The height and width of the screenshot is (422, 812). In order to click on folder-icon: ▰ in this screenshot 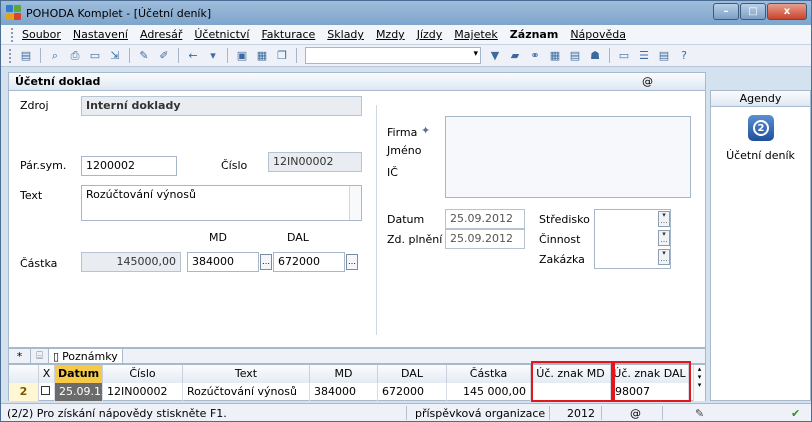, I will do `click(515, 56)`.